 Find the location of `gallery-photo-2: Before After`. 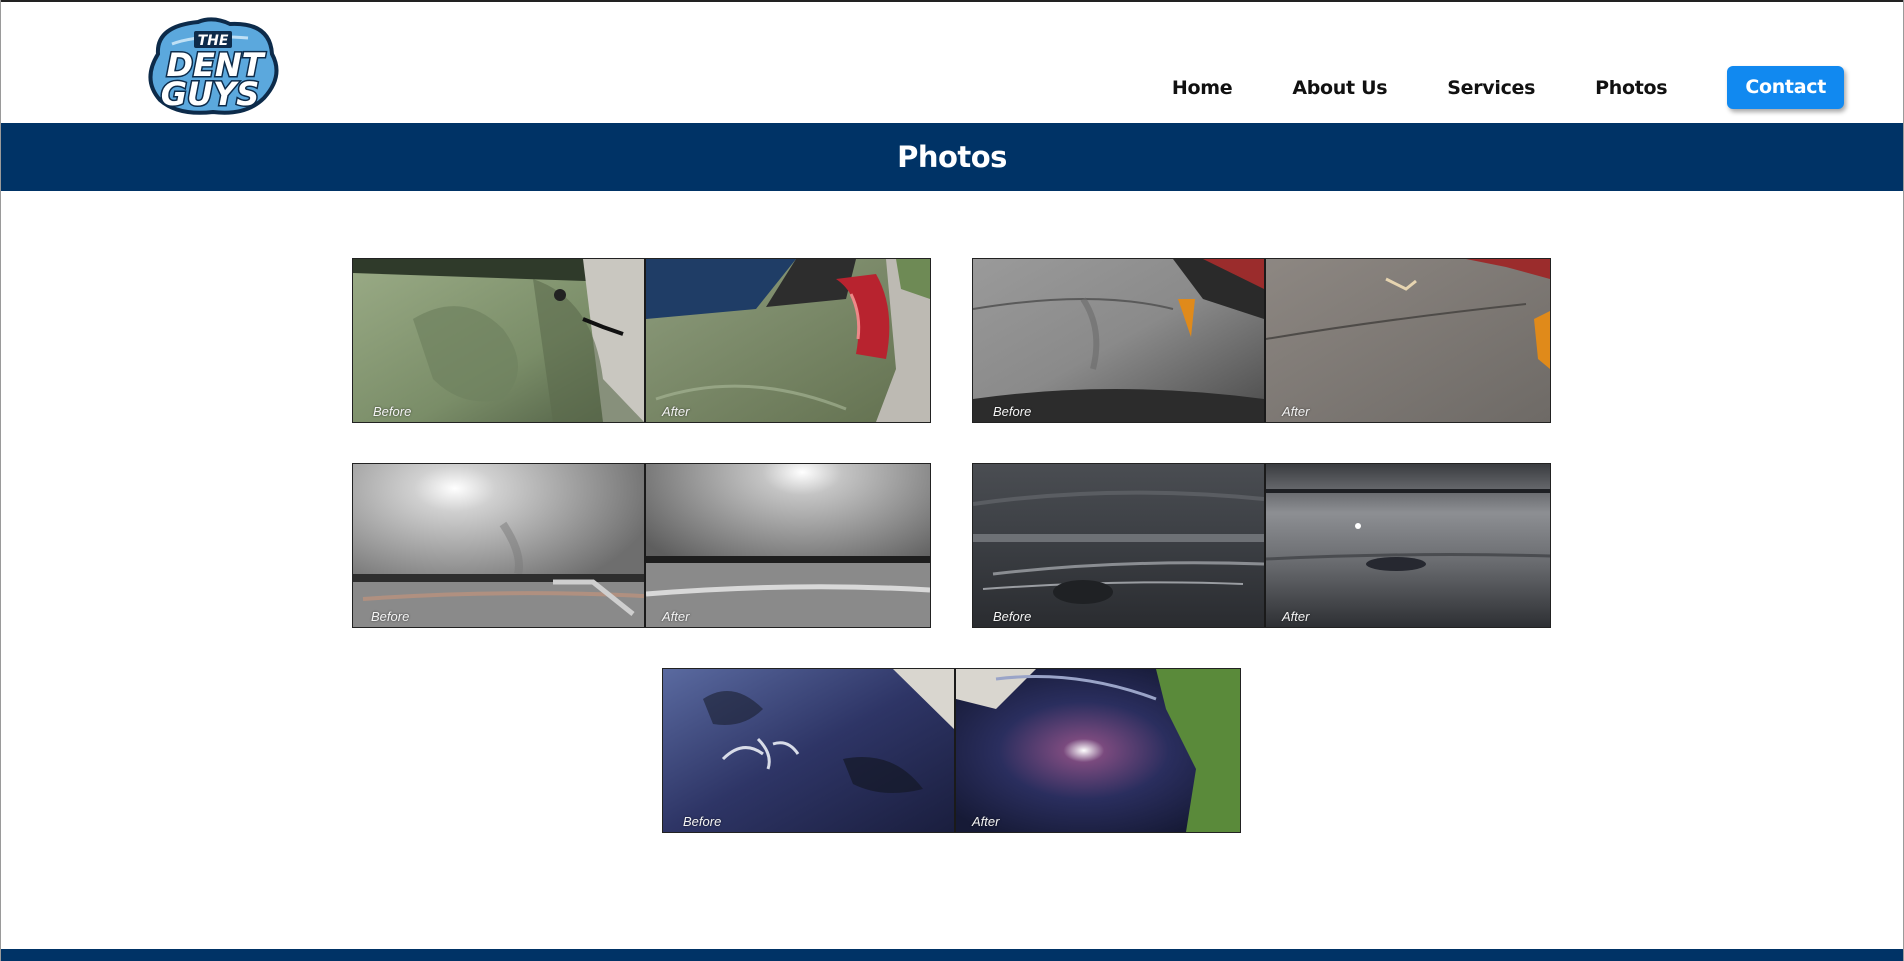

gallery-photo-2: Before After is located at coordinates (1261, 340).